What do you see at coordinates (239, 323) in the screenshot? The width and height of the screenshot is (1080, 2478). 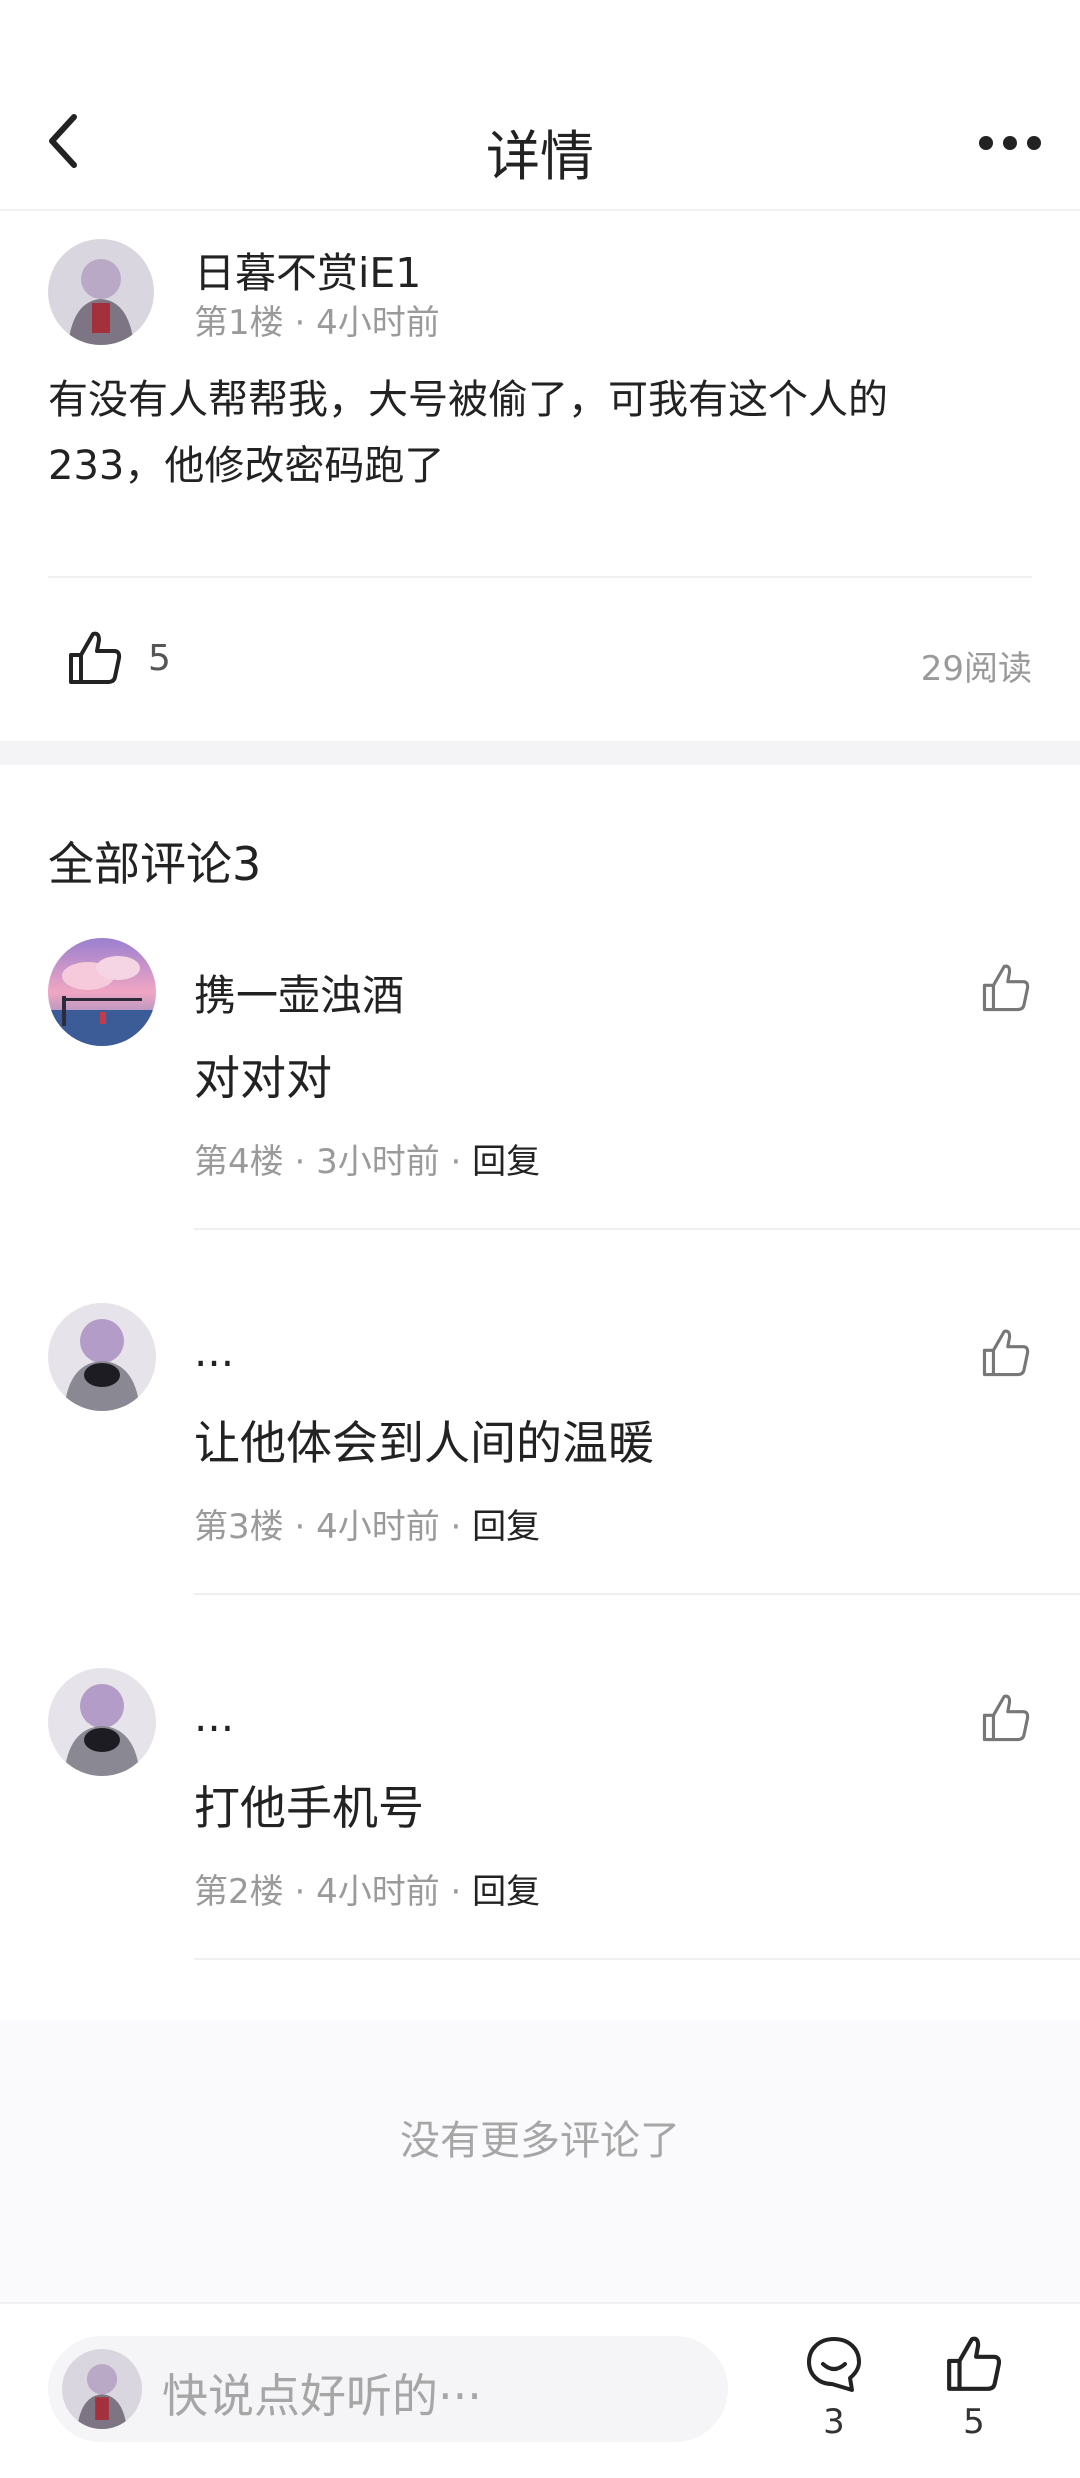 I see `post-floor: 第1楼` at bounding box center [239, 323].